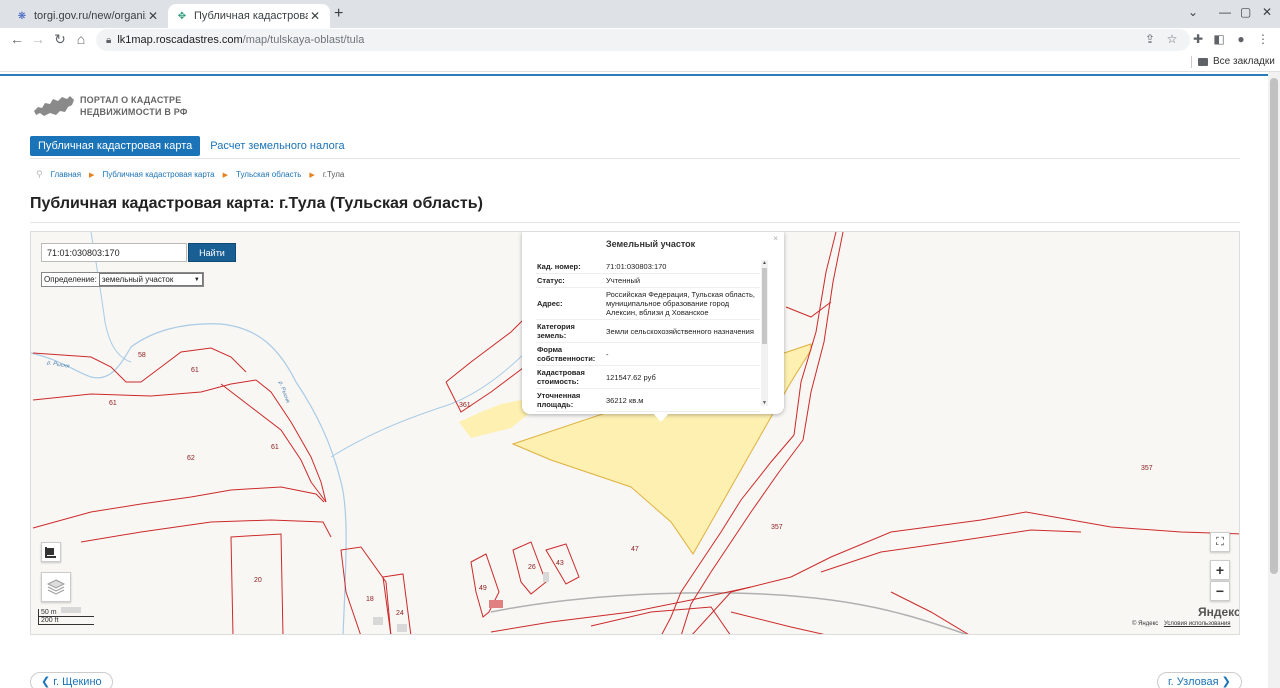  Describe the element at coordinates (182, 16) in the screenshot. I see `map-favicon-icon: ✥` at that location.